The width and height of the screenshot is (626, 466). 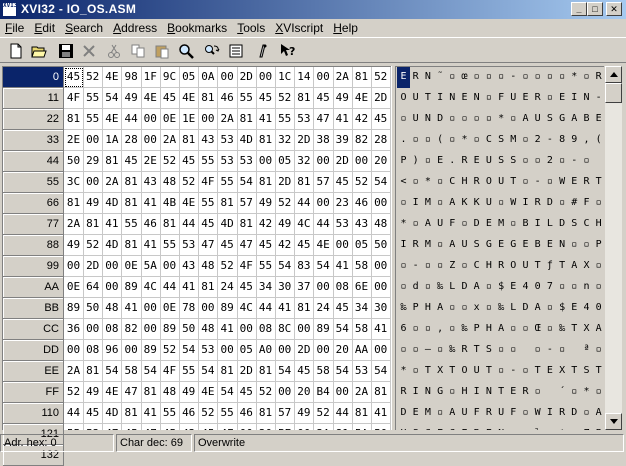 What do you see at coordinates (9, 9) in the screenshot?
I see `app-icon: XVI32` at bounding box center [9, 9].